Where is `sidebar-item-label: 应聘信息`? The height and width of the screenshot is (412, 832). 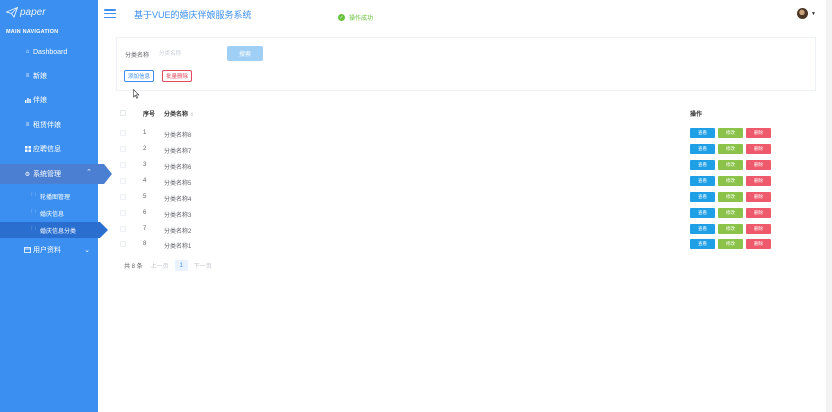
sidebar-item-label: 应聘信息 is located at coordinates (47, 149).